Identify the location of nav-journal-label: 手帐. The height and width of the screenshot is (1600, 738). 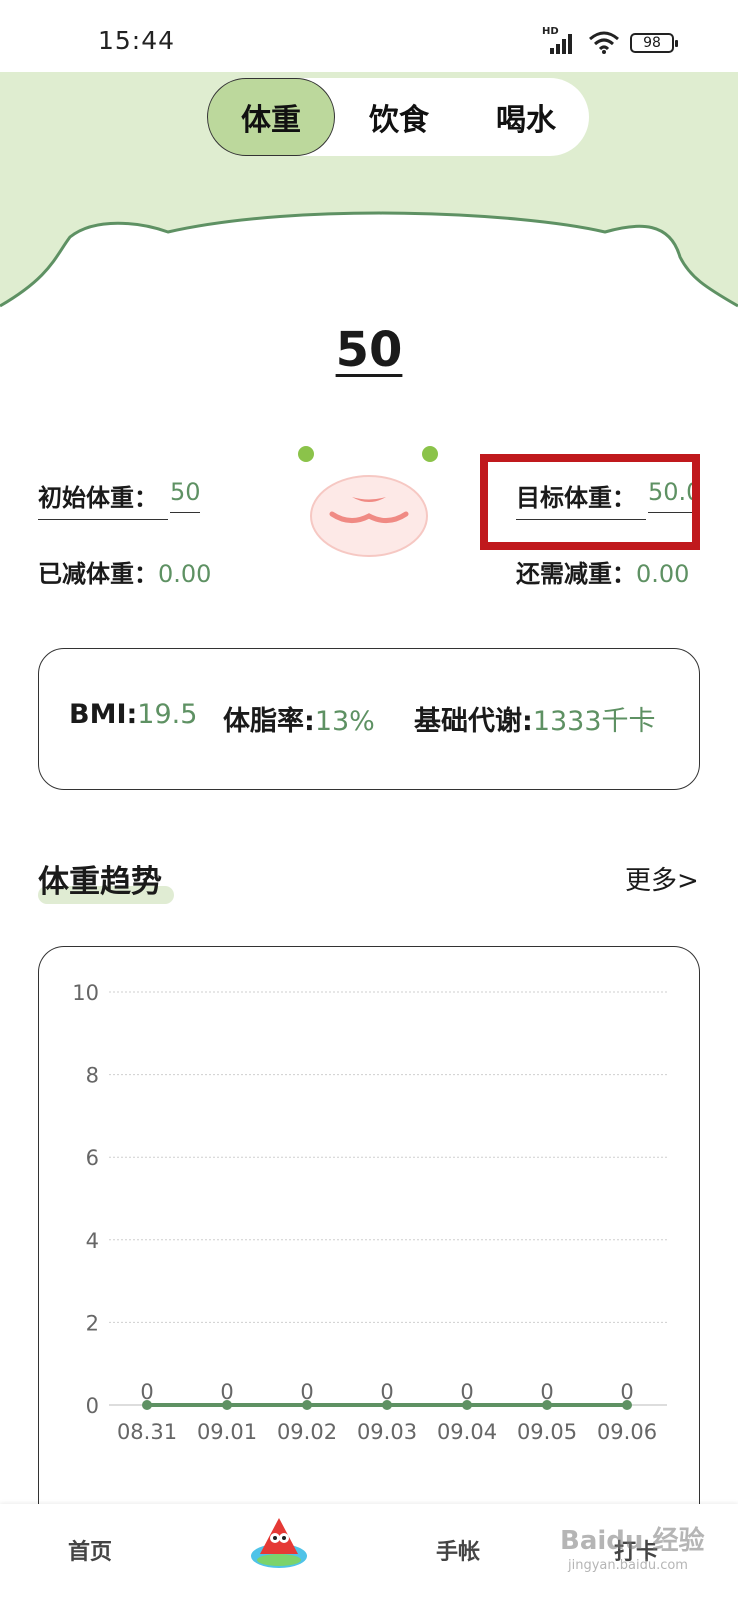
(458, 1552).